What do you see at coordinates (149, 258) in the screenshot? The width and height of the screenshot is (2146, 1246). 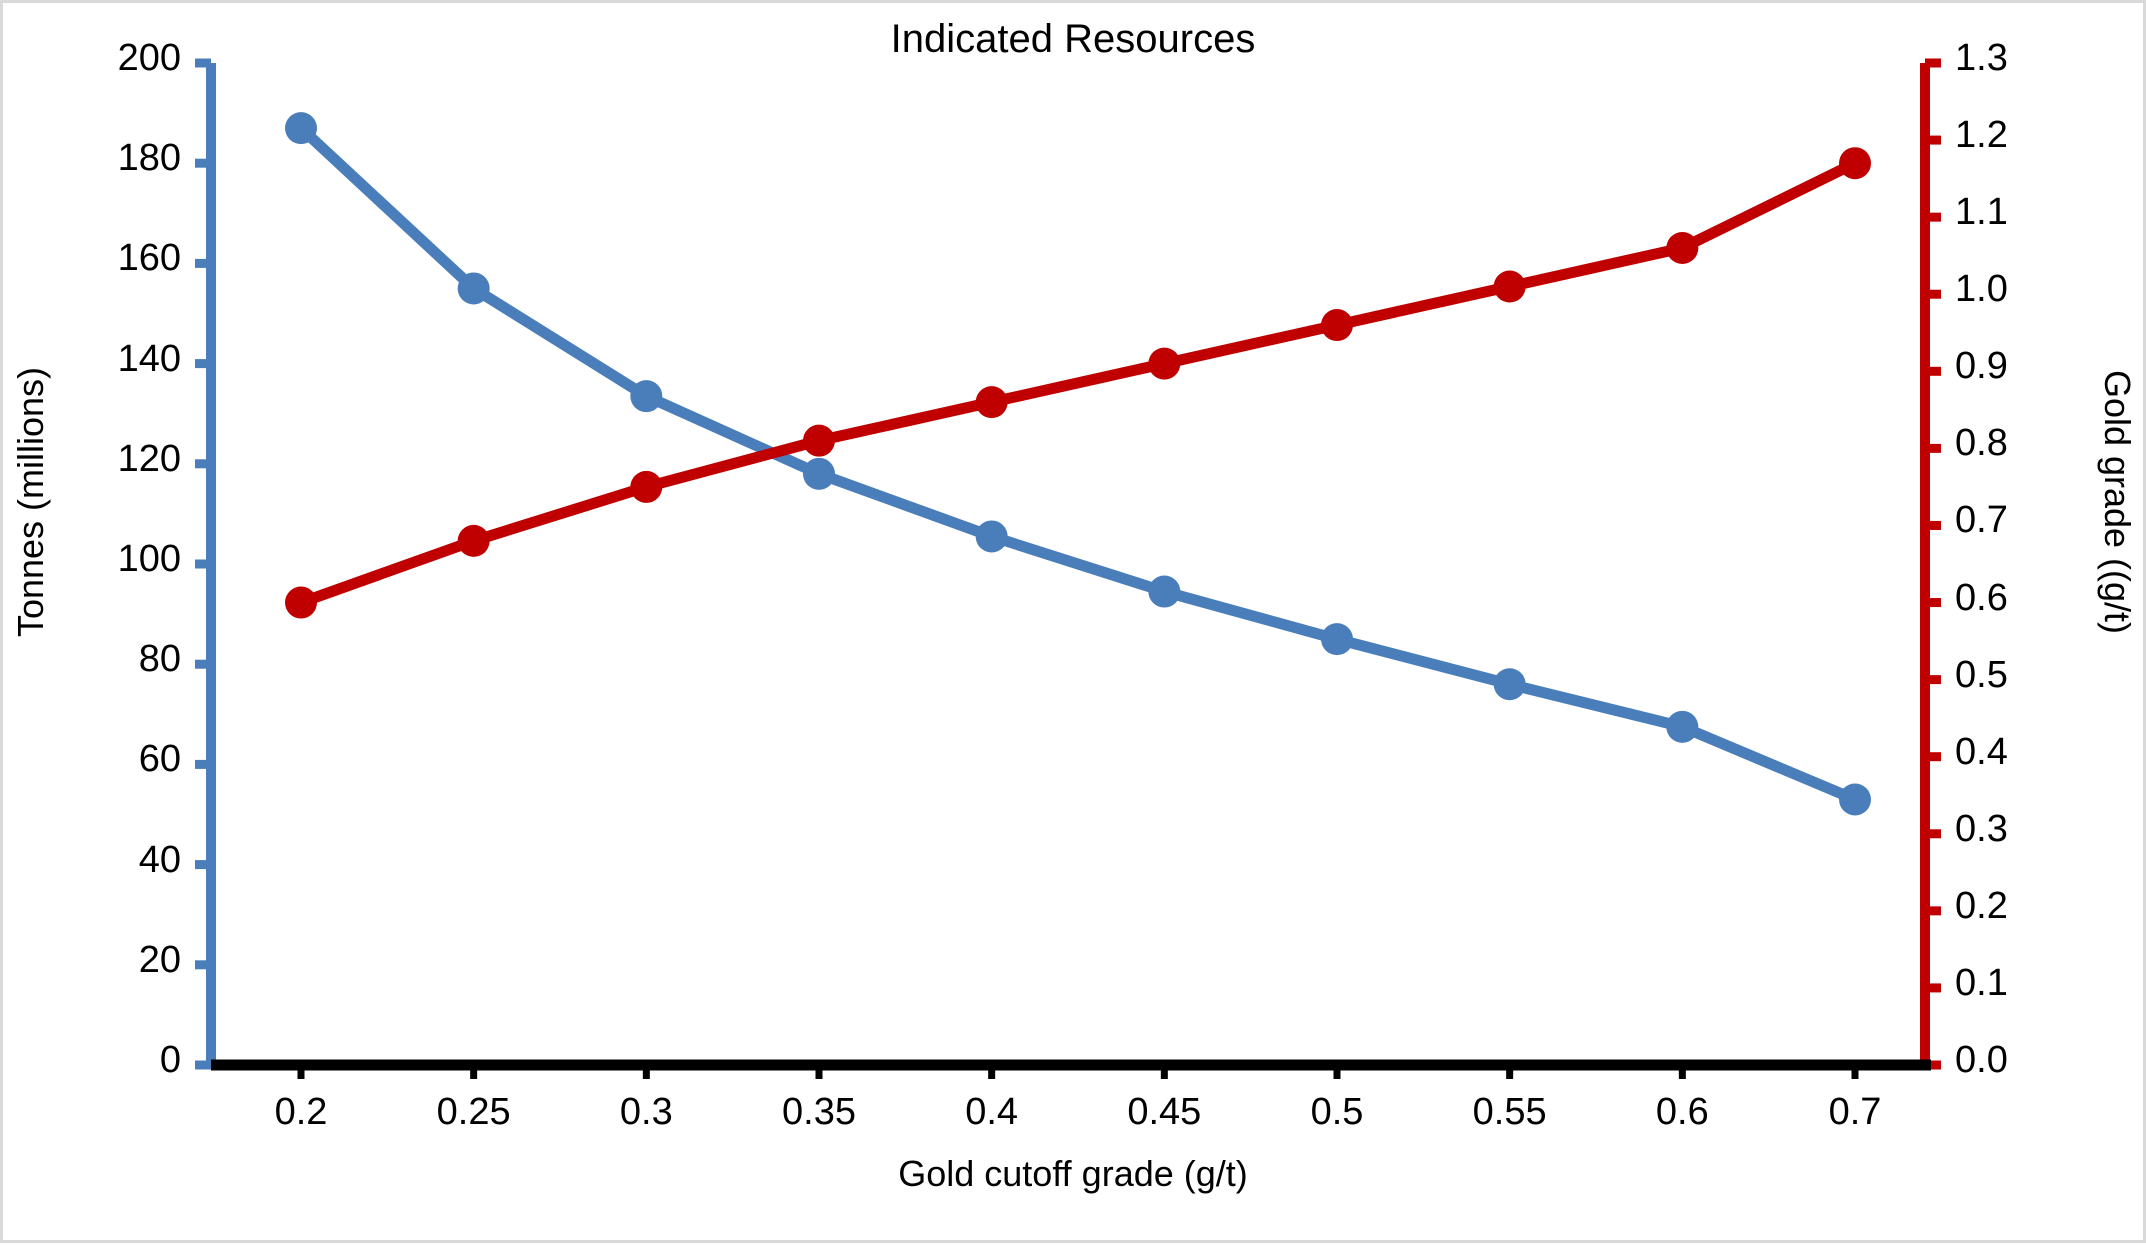 I see `y-axis-left-tick-label: 160` at bounding box center [149, 258].